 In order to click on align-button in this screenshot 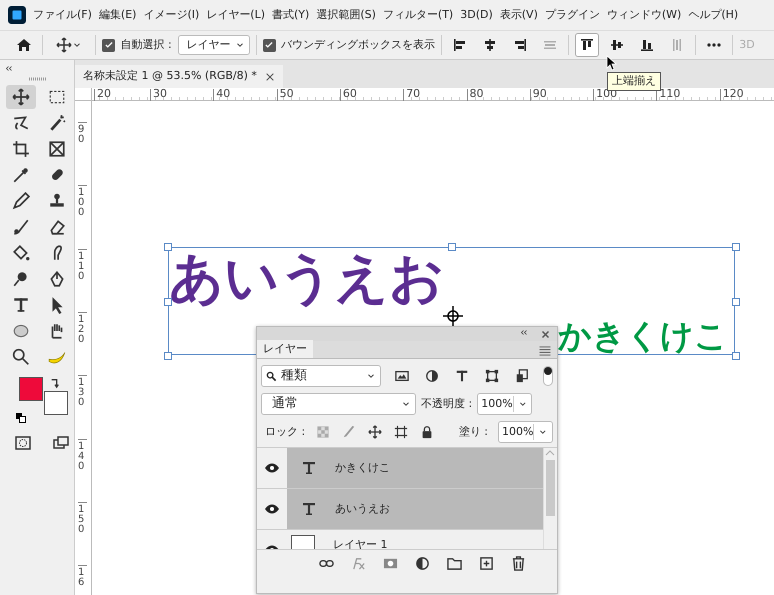, I will do `click(587, 45)`.